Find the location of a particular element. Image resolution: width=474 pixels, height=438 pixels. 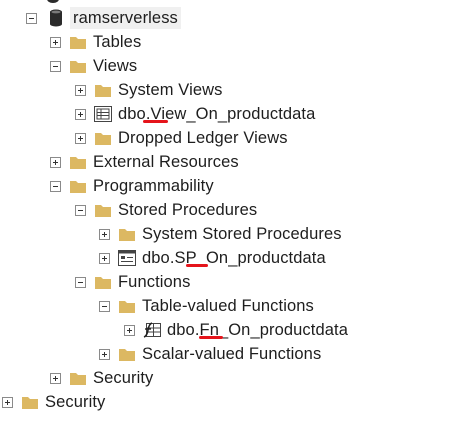

tree-node-tables: Tables is located at coordinates (95, 42).